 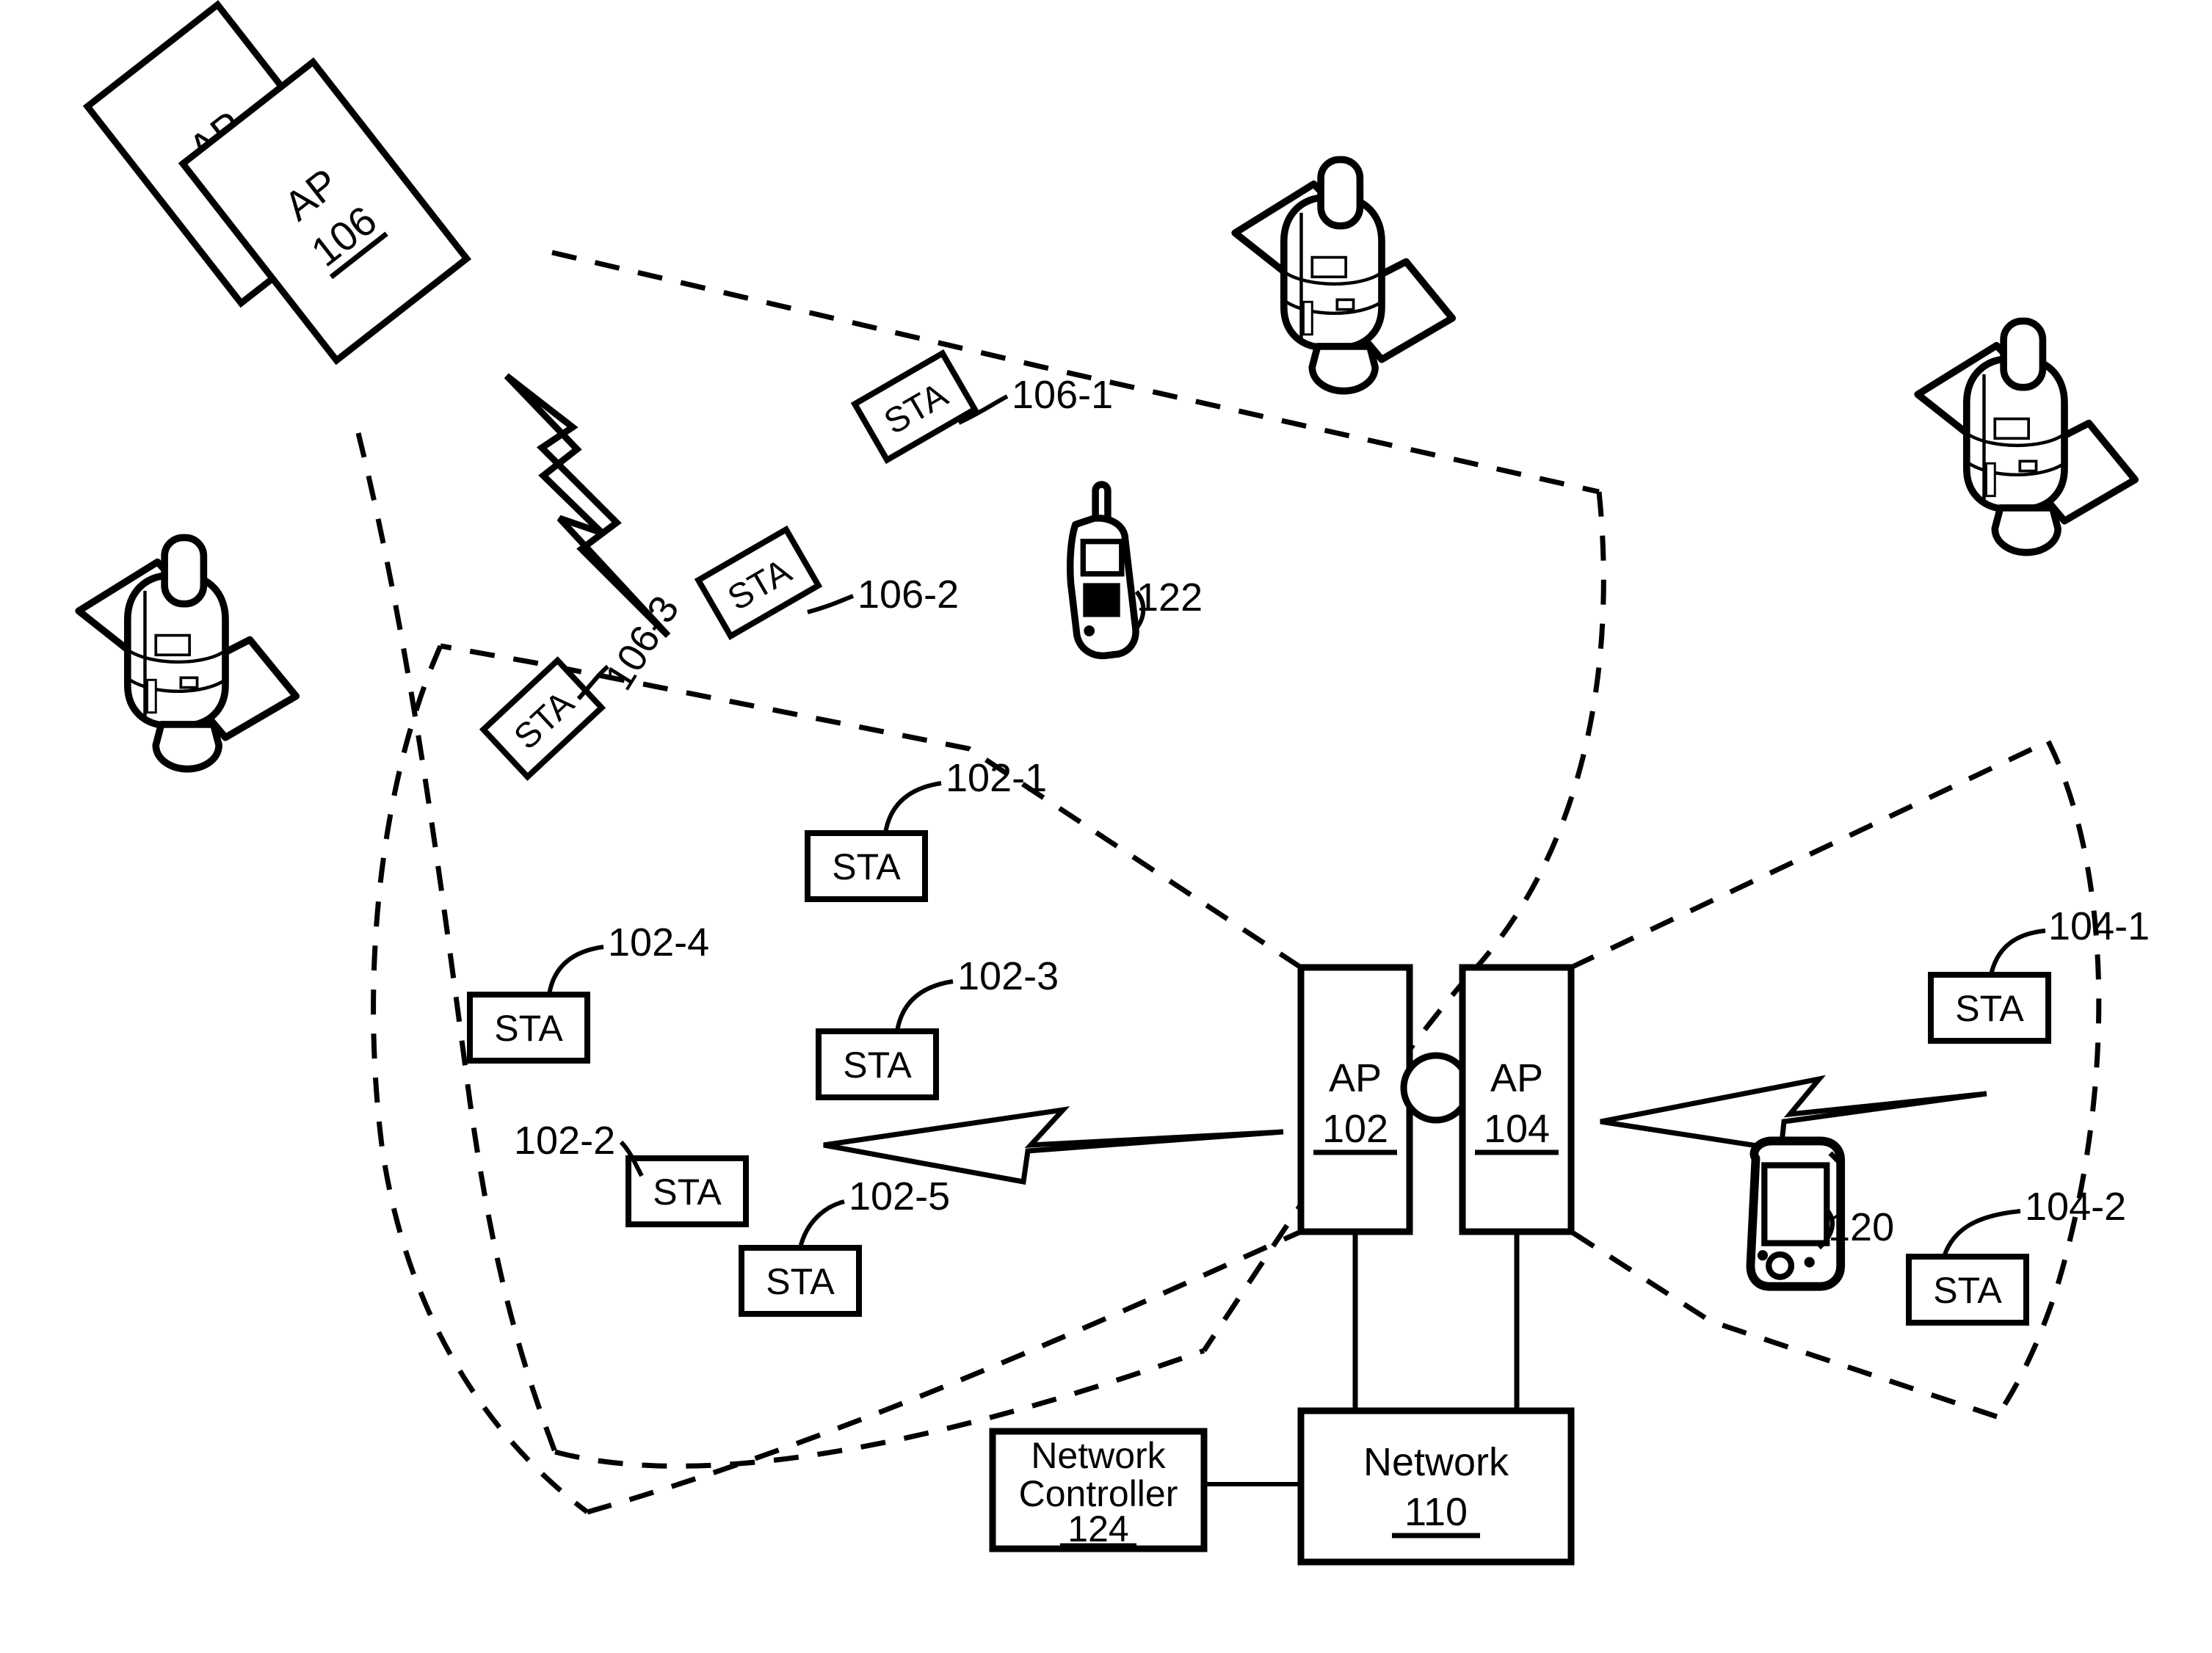 What do you see at coordinates (1343, 274) in the screenshot?
I see `satellite-center` at bounding box center [1343, 274].